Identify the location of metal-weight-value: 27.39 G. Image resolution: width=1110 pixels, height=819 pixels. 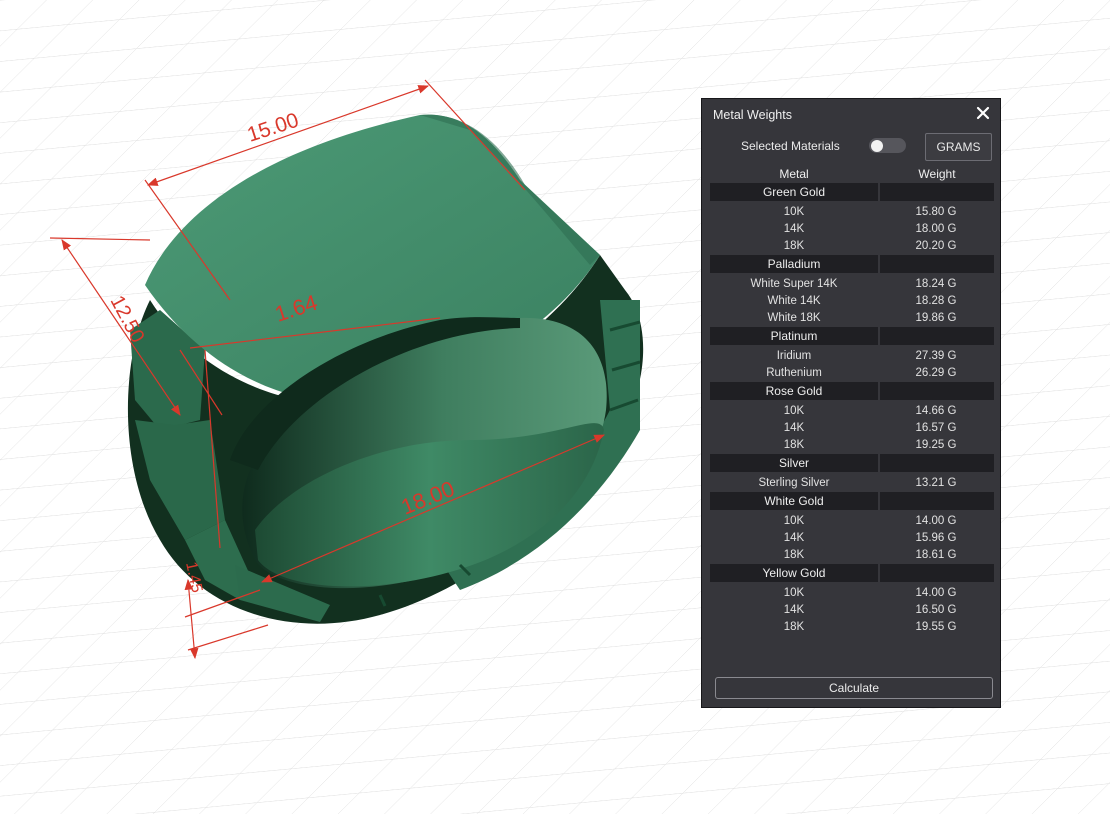
(936, 355).